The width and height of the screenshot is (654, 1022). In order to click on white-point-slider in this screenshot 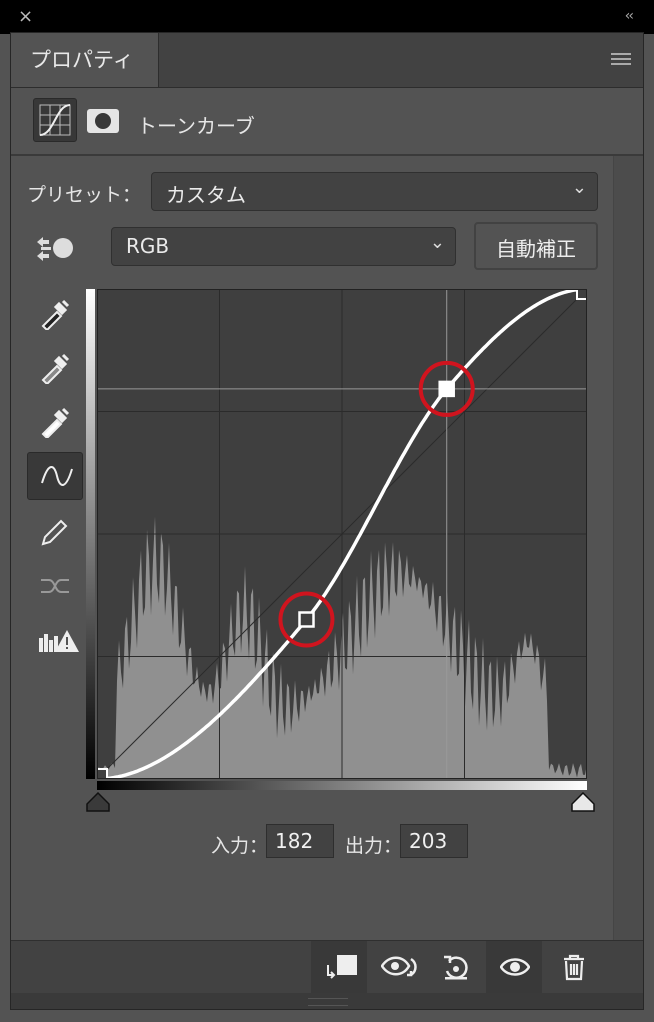, I will do `click(583, 802)`.